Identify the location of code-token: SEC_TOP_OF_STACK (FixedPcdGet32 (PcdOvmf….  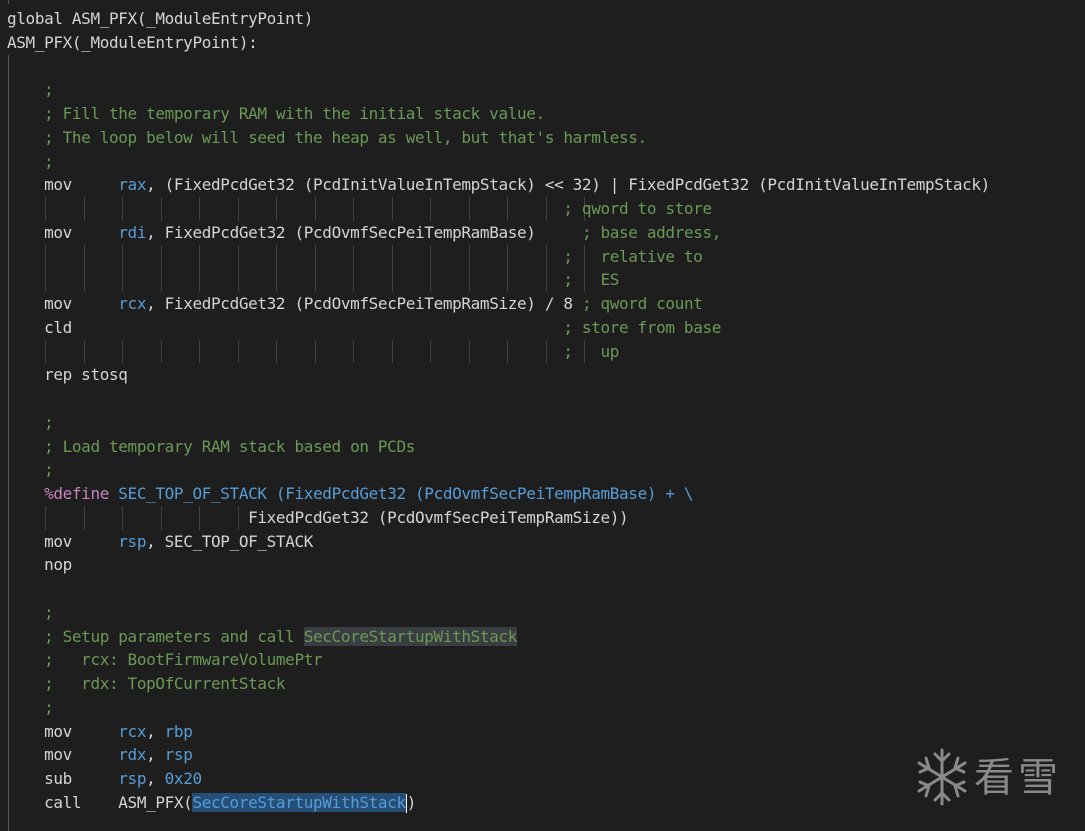
(401, 493).